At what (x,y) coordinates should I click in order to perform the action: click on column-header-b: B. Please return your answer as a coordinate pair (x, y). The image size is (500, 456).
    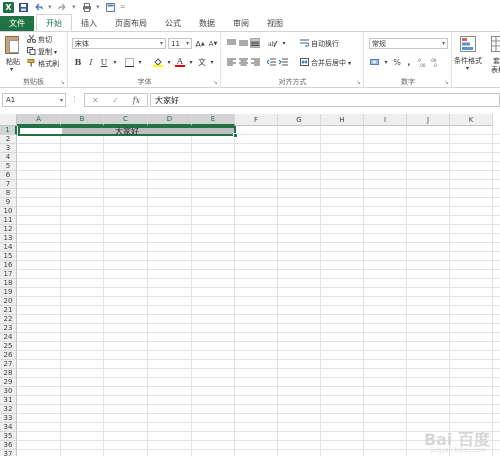
    Looking at the image, I should click on (82, 120).